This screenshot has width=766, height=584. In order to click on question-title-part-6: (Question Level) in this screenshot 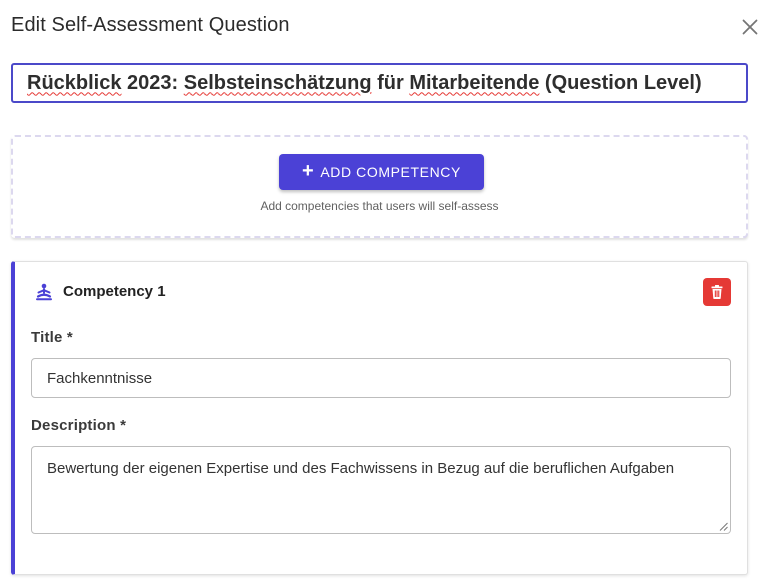, I will do `click(620, 82)`.